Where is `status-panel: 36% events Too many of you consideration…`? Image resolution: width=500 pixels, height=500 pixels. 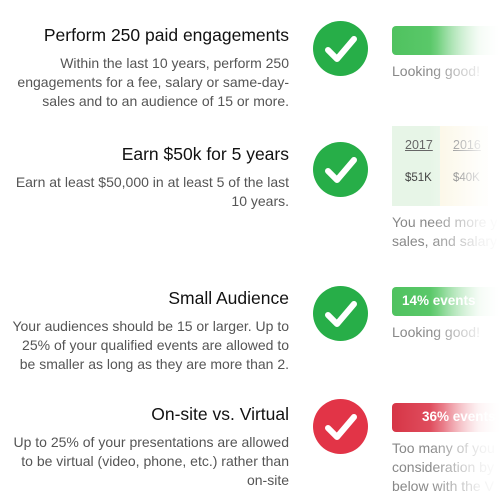
status-panel: 36% events Too many of you consideration… is located at coordinates (446, 449).